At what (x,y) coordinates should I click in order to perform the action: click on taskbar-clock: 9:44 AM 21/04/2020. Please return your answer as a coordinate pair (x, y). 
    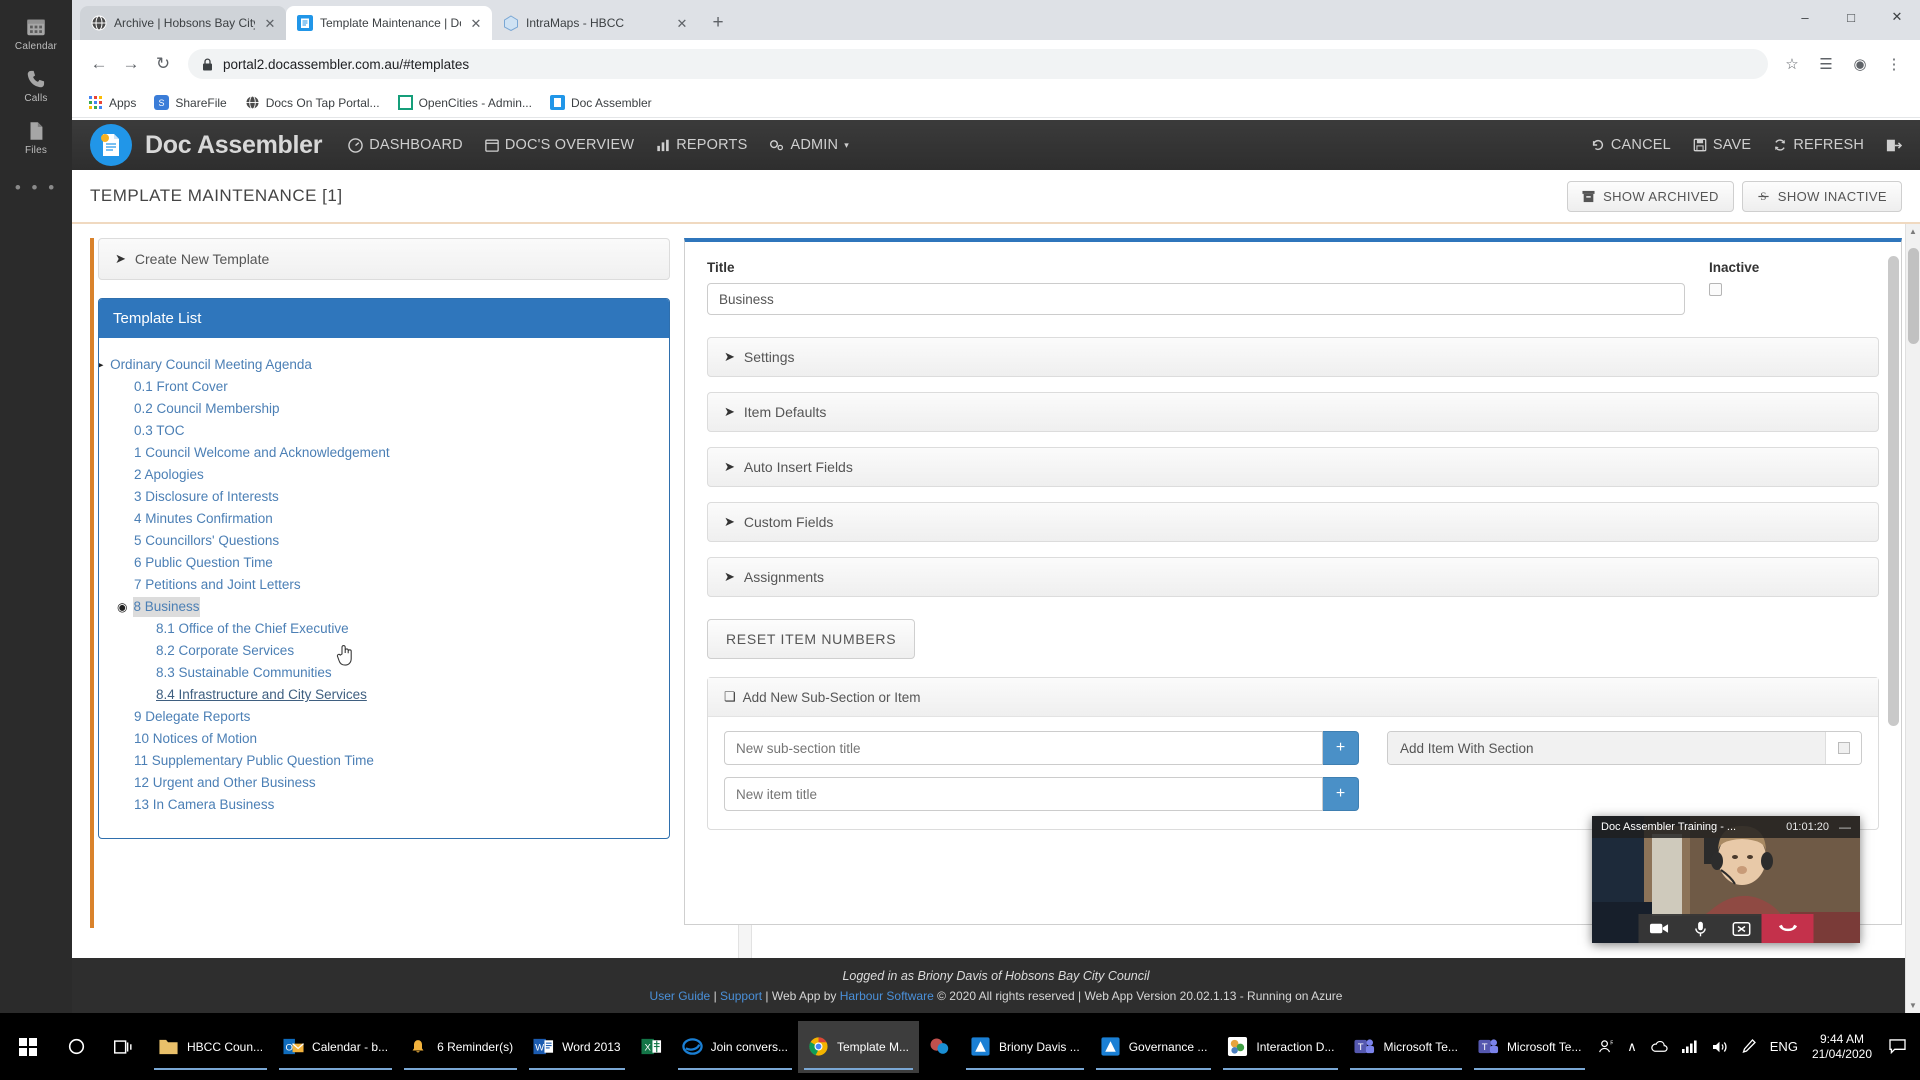
    Looking at the image, I should click on (1842, 1047).